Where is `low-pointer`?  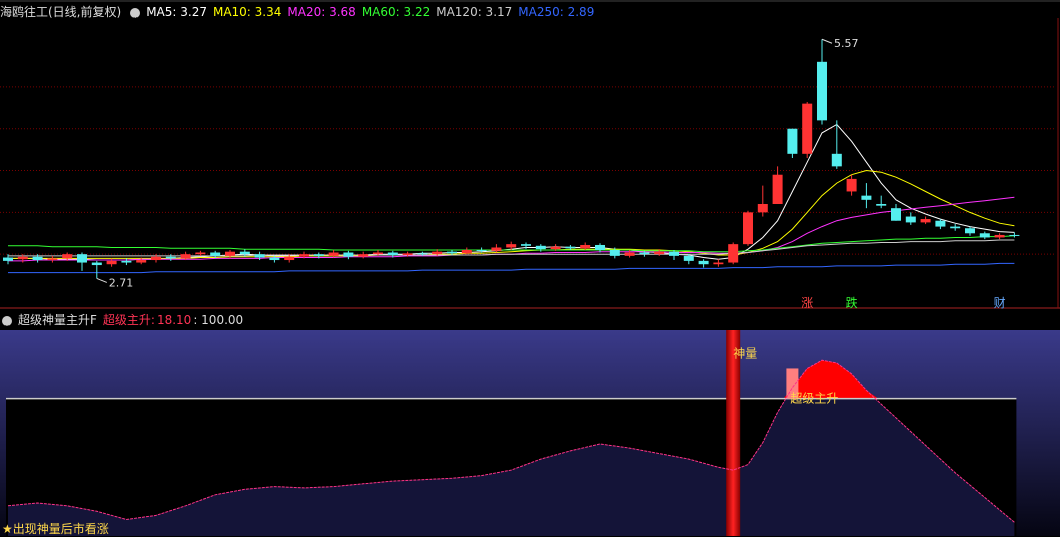
low-pointer is located at coordinates (101, 280).